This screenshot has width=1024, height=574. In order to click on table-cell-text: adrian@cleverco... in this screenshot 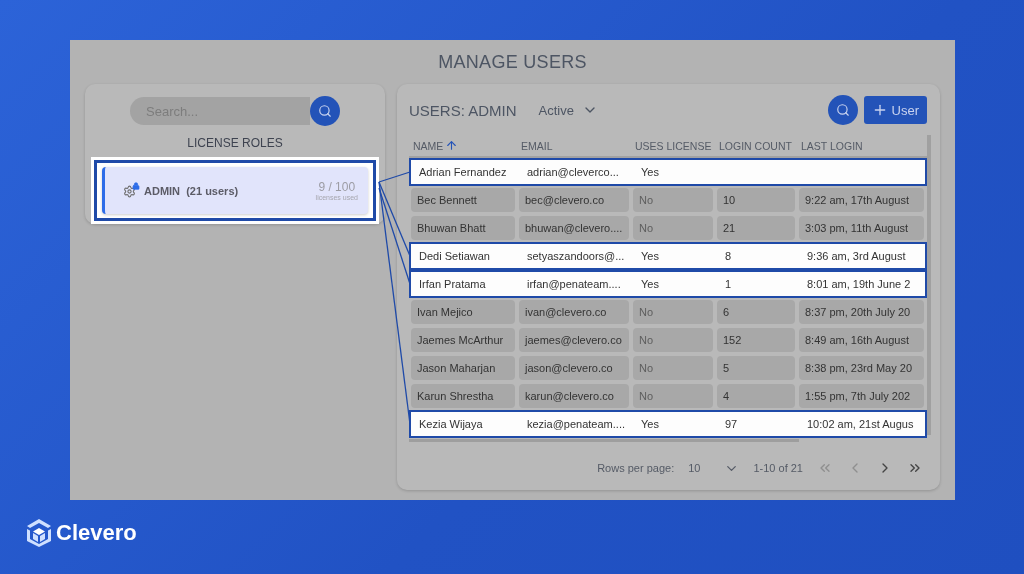, I will do `click(573, 172)`.